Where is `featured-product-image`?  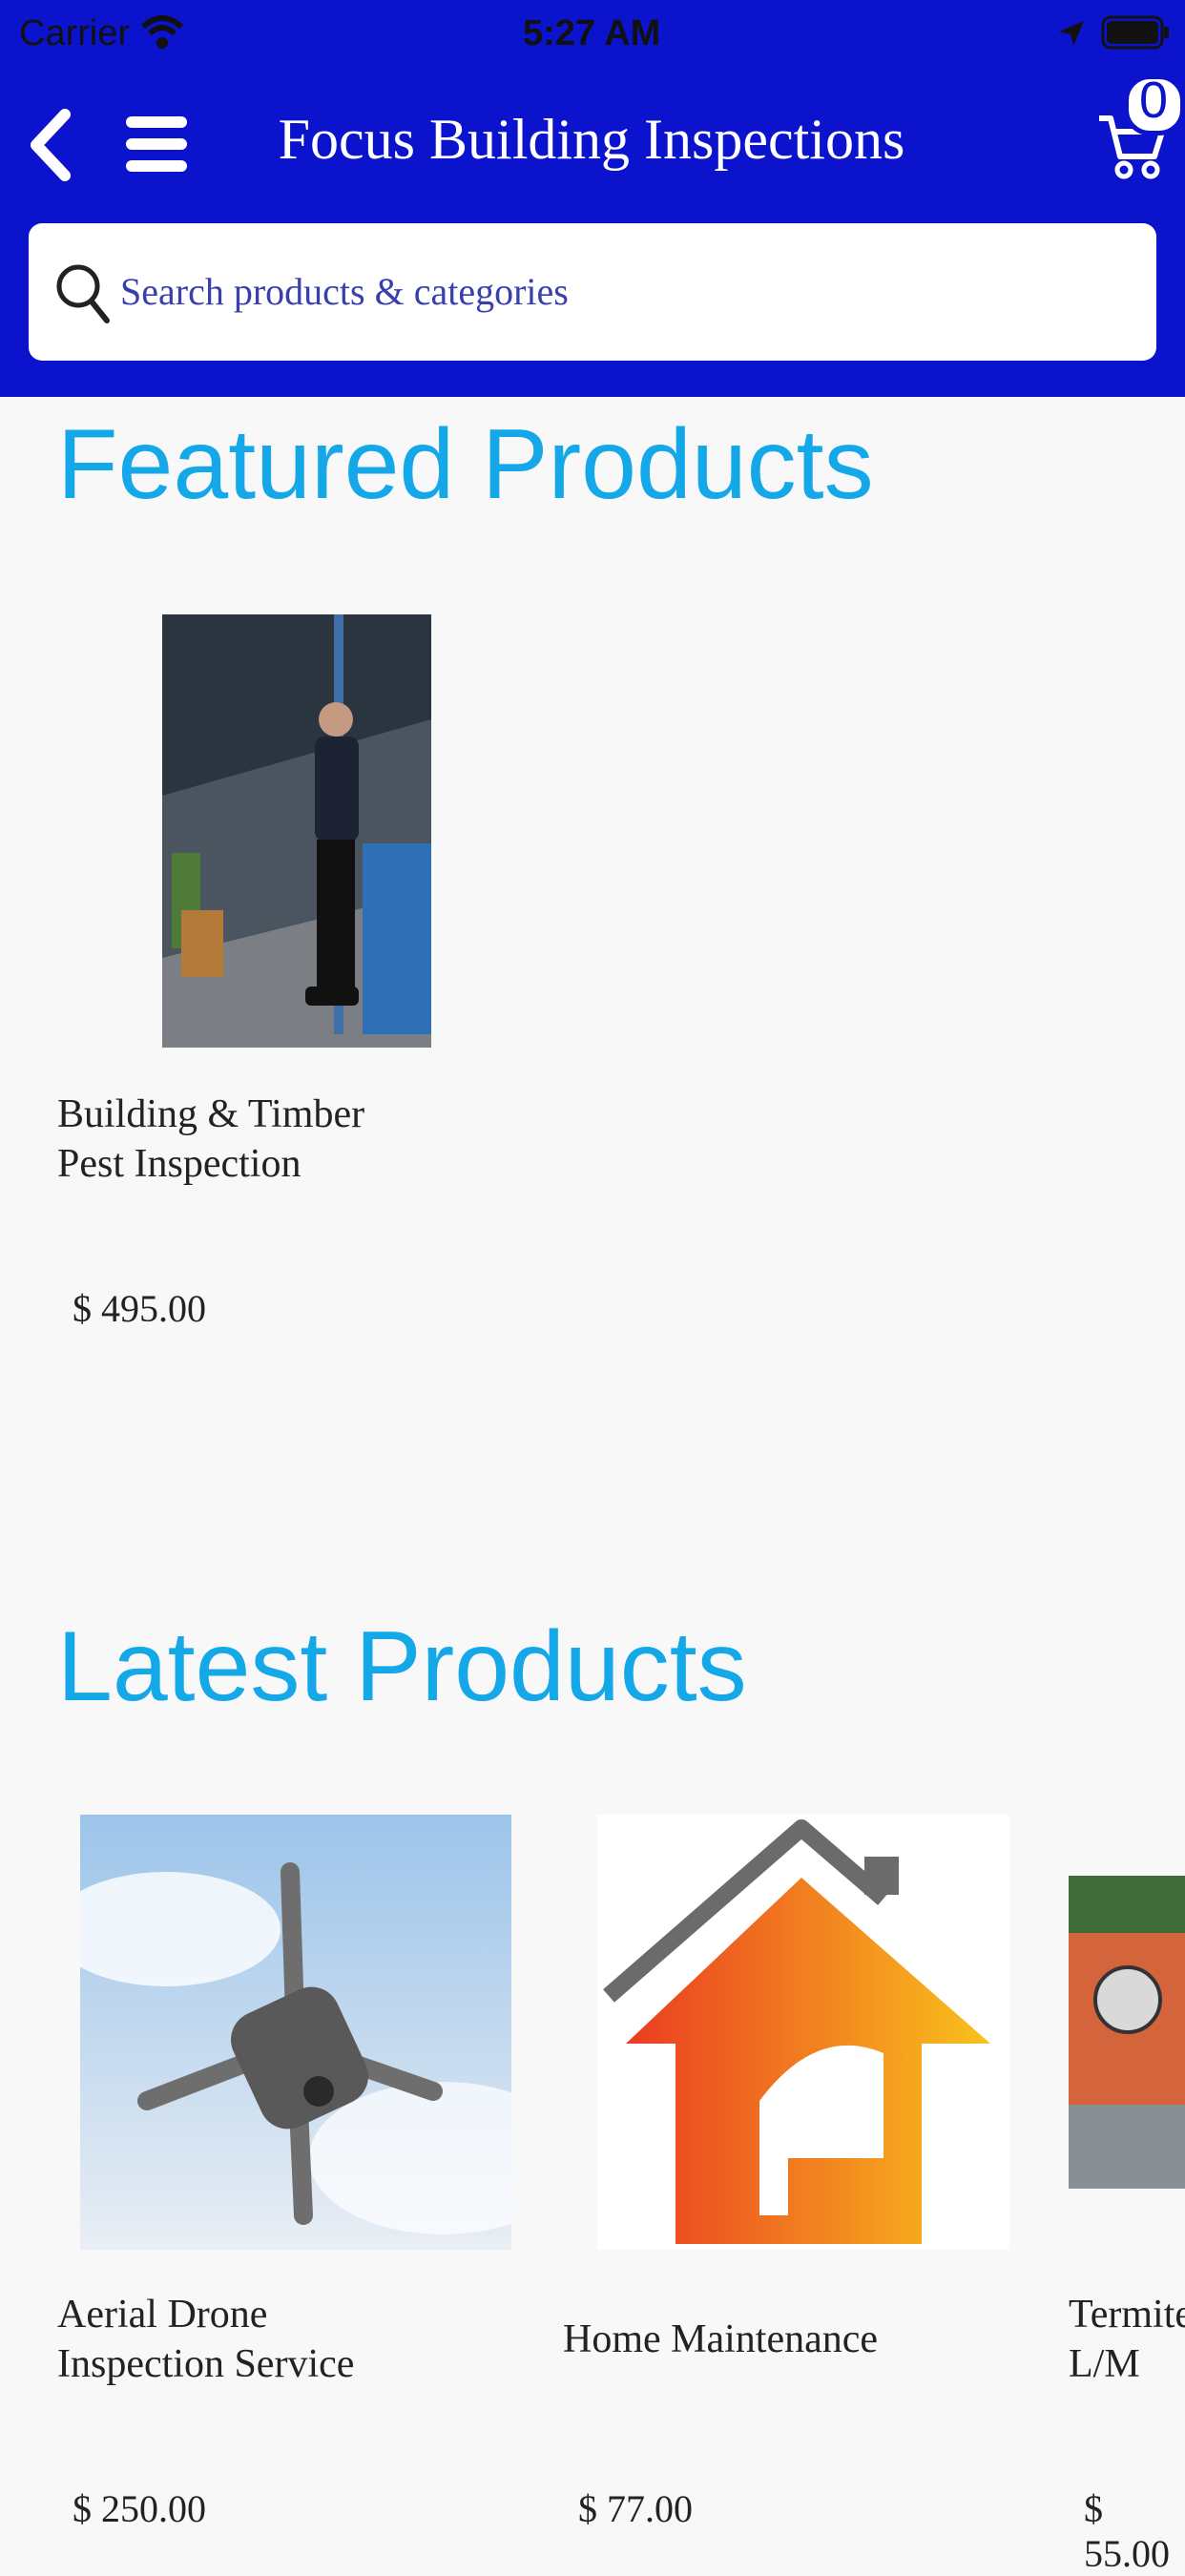
featured-product-image is located at coordinates (296, 831).